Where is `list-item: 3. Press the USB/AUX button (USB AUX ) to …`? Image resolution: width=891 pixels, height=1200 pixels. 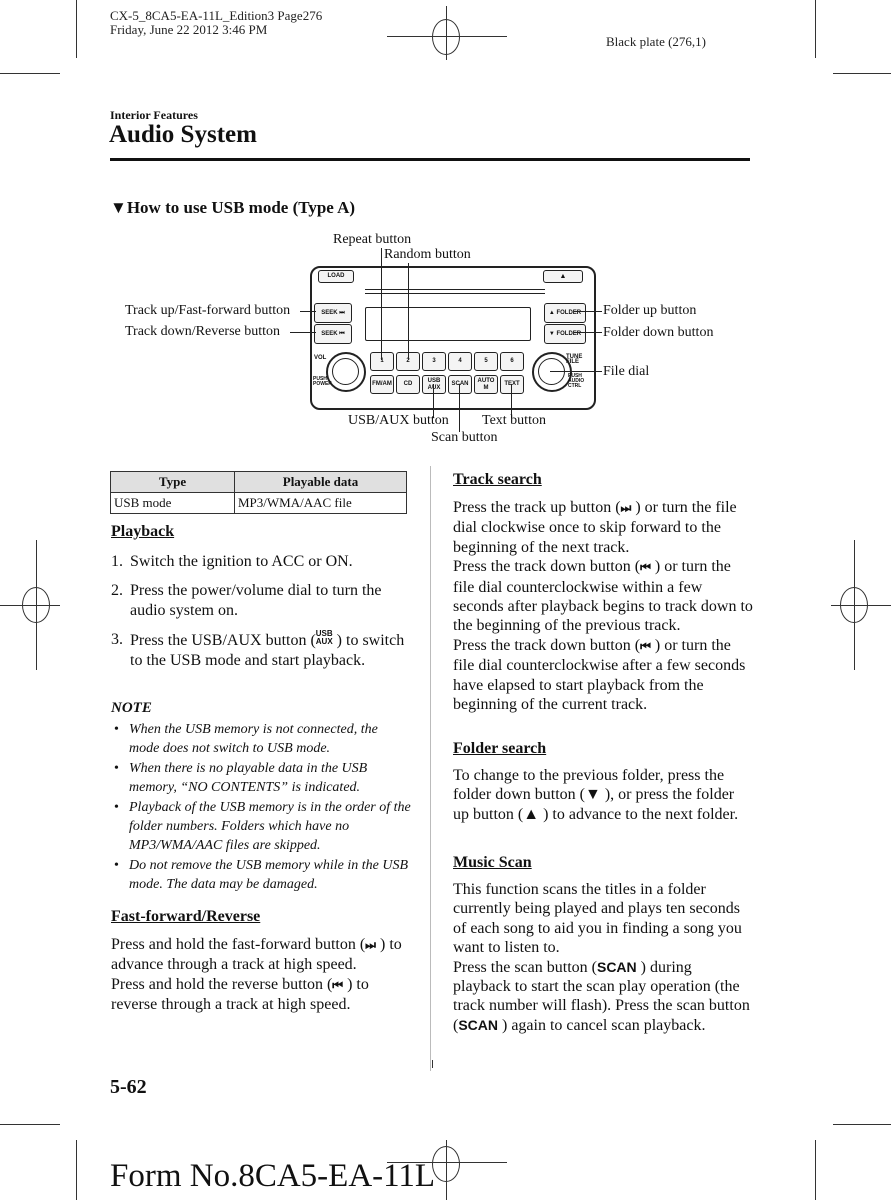 list-item: 3. Press the USB/AUX button (USB AUX ) to … is located at coordinates (258, 649).